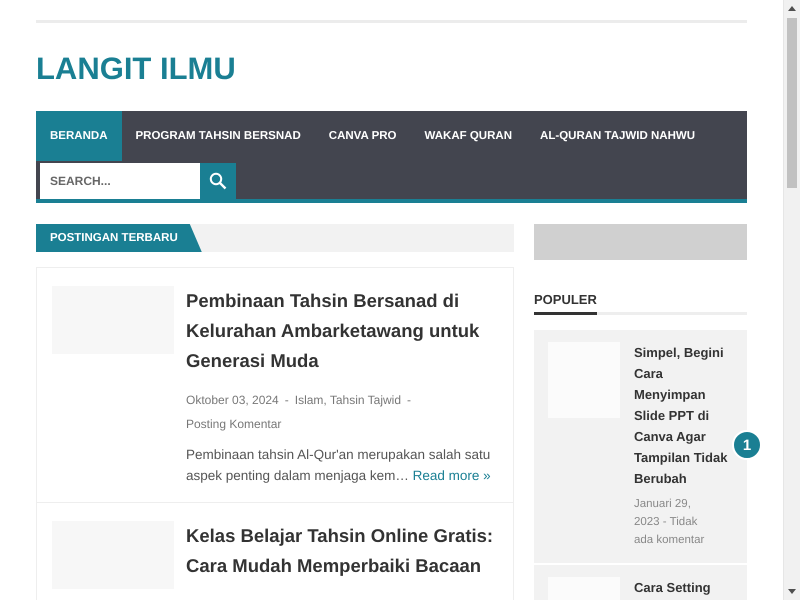 This screenshot has height=600, width=800. Describe the element at coordinates (670, 522) in the screenshot. I see `post-meta: Januari 29, 2023 - Tidak ada komentar` at that location.